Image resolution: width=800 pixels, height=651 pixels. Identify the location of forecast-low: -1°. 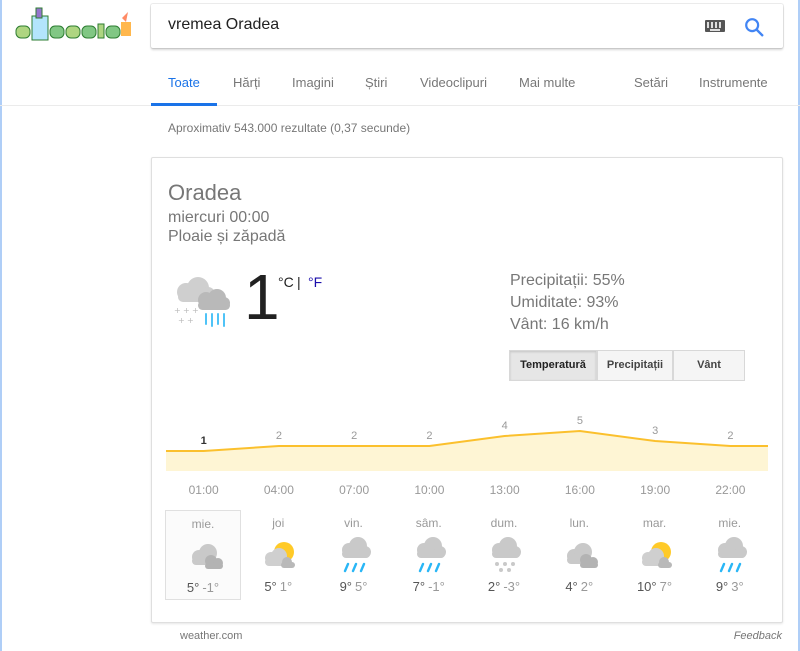
(436, 586).